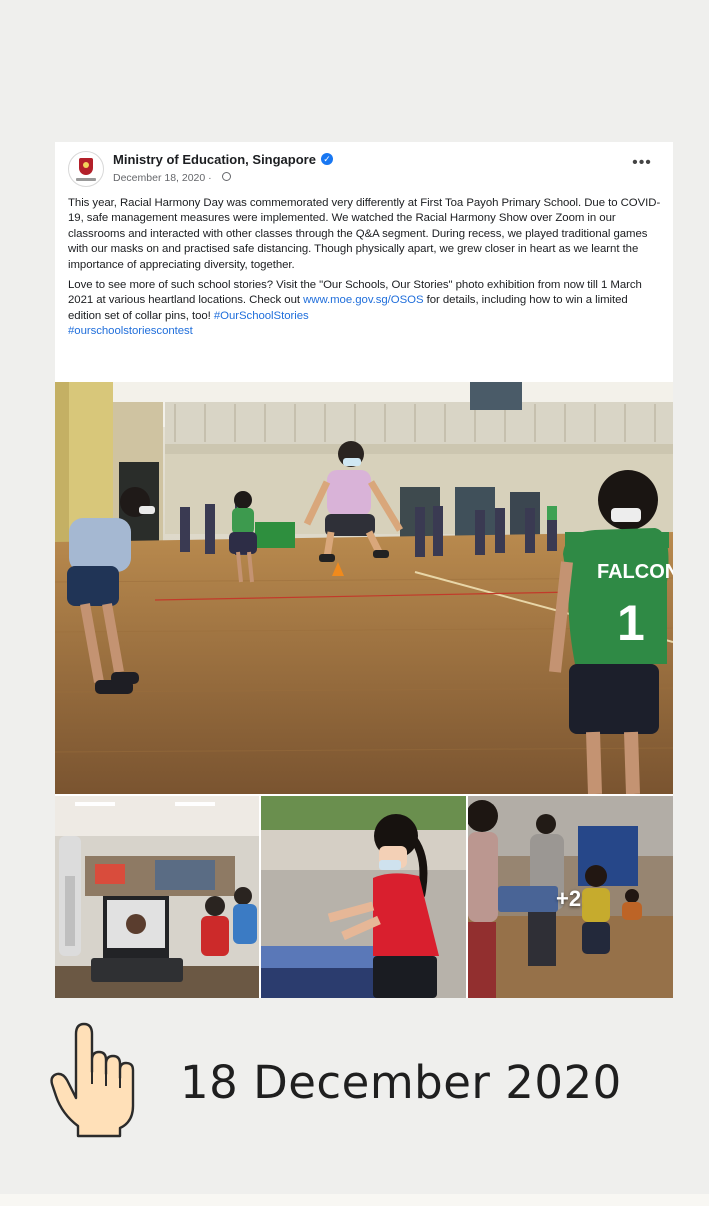 The image size is (709, 1206). What do you see at coordinates (635, 572) in the screenshot?
I see `jersey-text: FALCON` at bounding box center [635, 572].